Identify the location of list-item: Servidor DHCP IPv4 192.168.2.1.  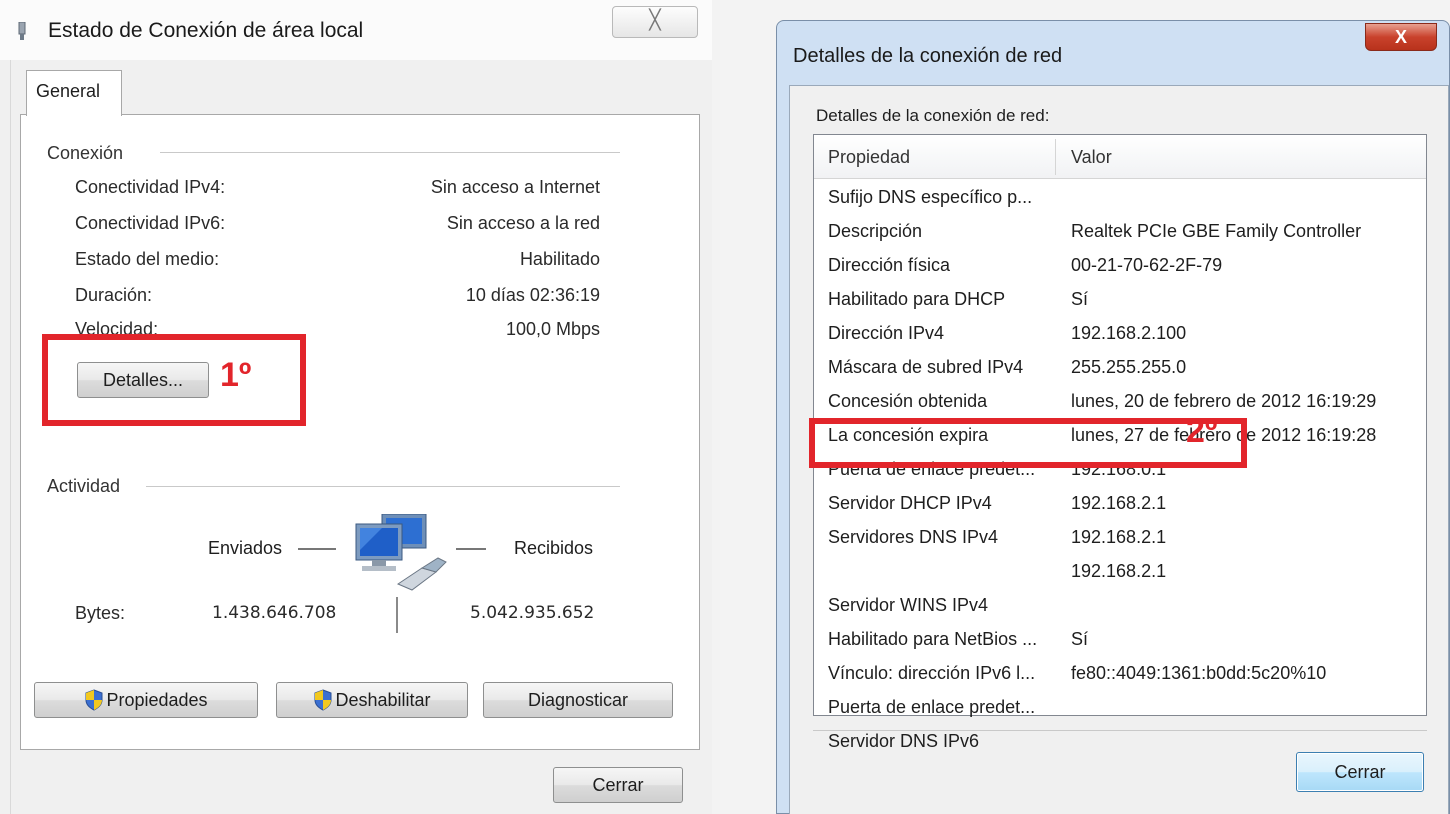
(1120, 505).